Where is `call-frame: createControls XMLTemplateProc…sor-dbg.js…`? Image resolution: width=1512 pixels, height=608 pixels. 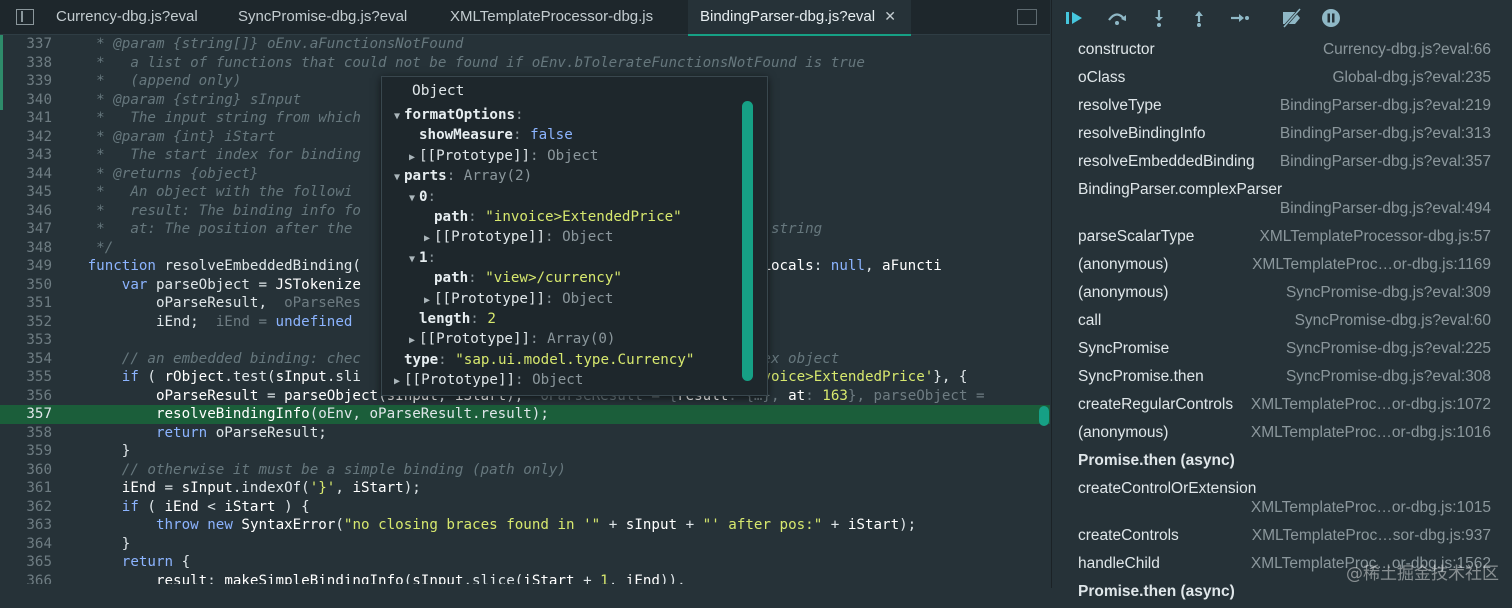
call-frame: createControls XMLTemplateProc…sor-dbg.js… is located at coordinates (1282, 538).